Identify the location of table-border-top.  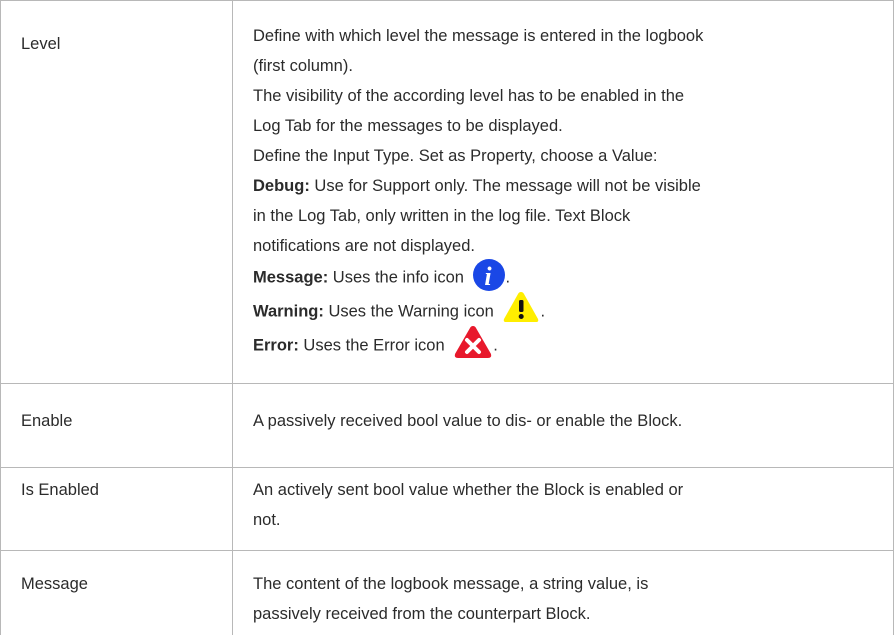
(447, 0).